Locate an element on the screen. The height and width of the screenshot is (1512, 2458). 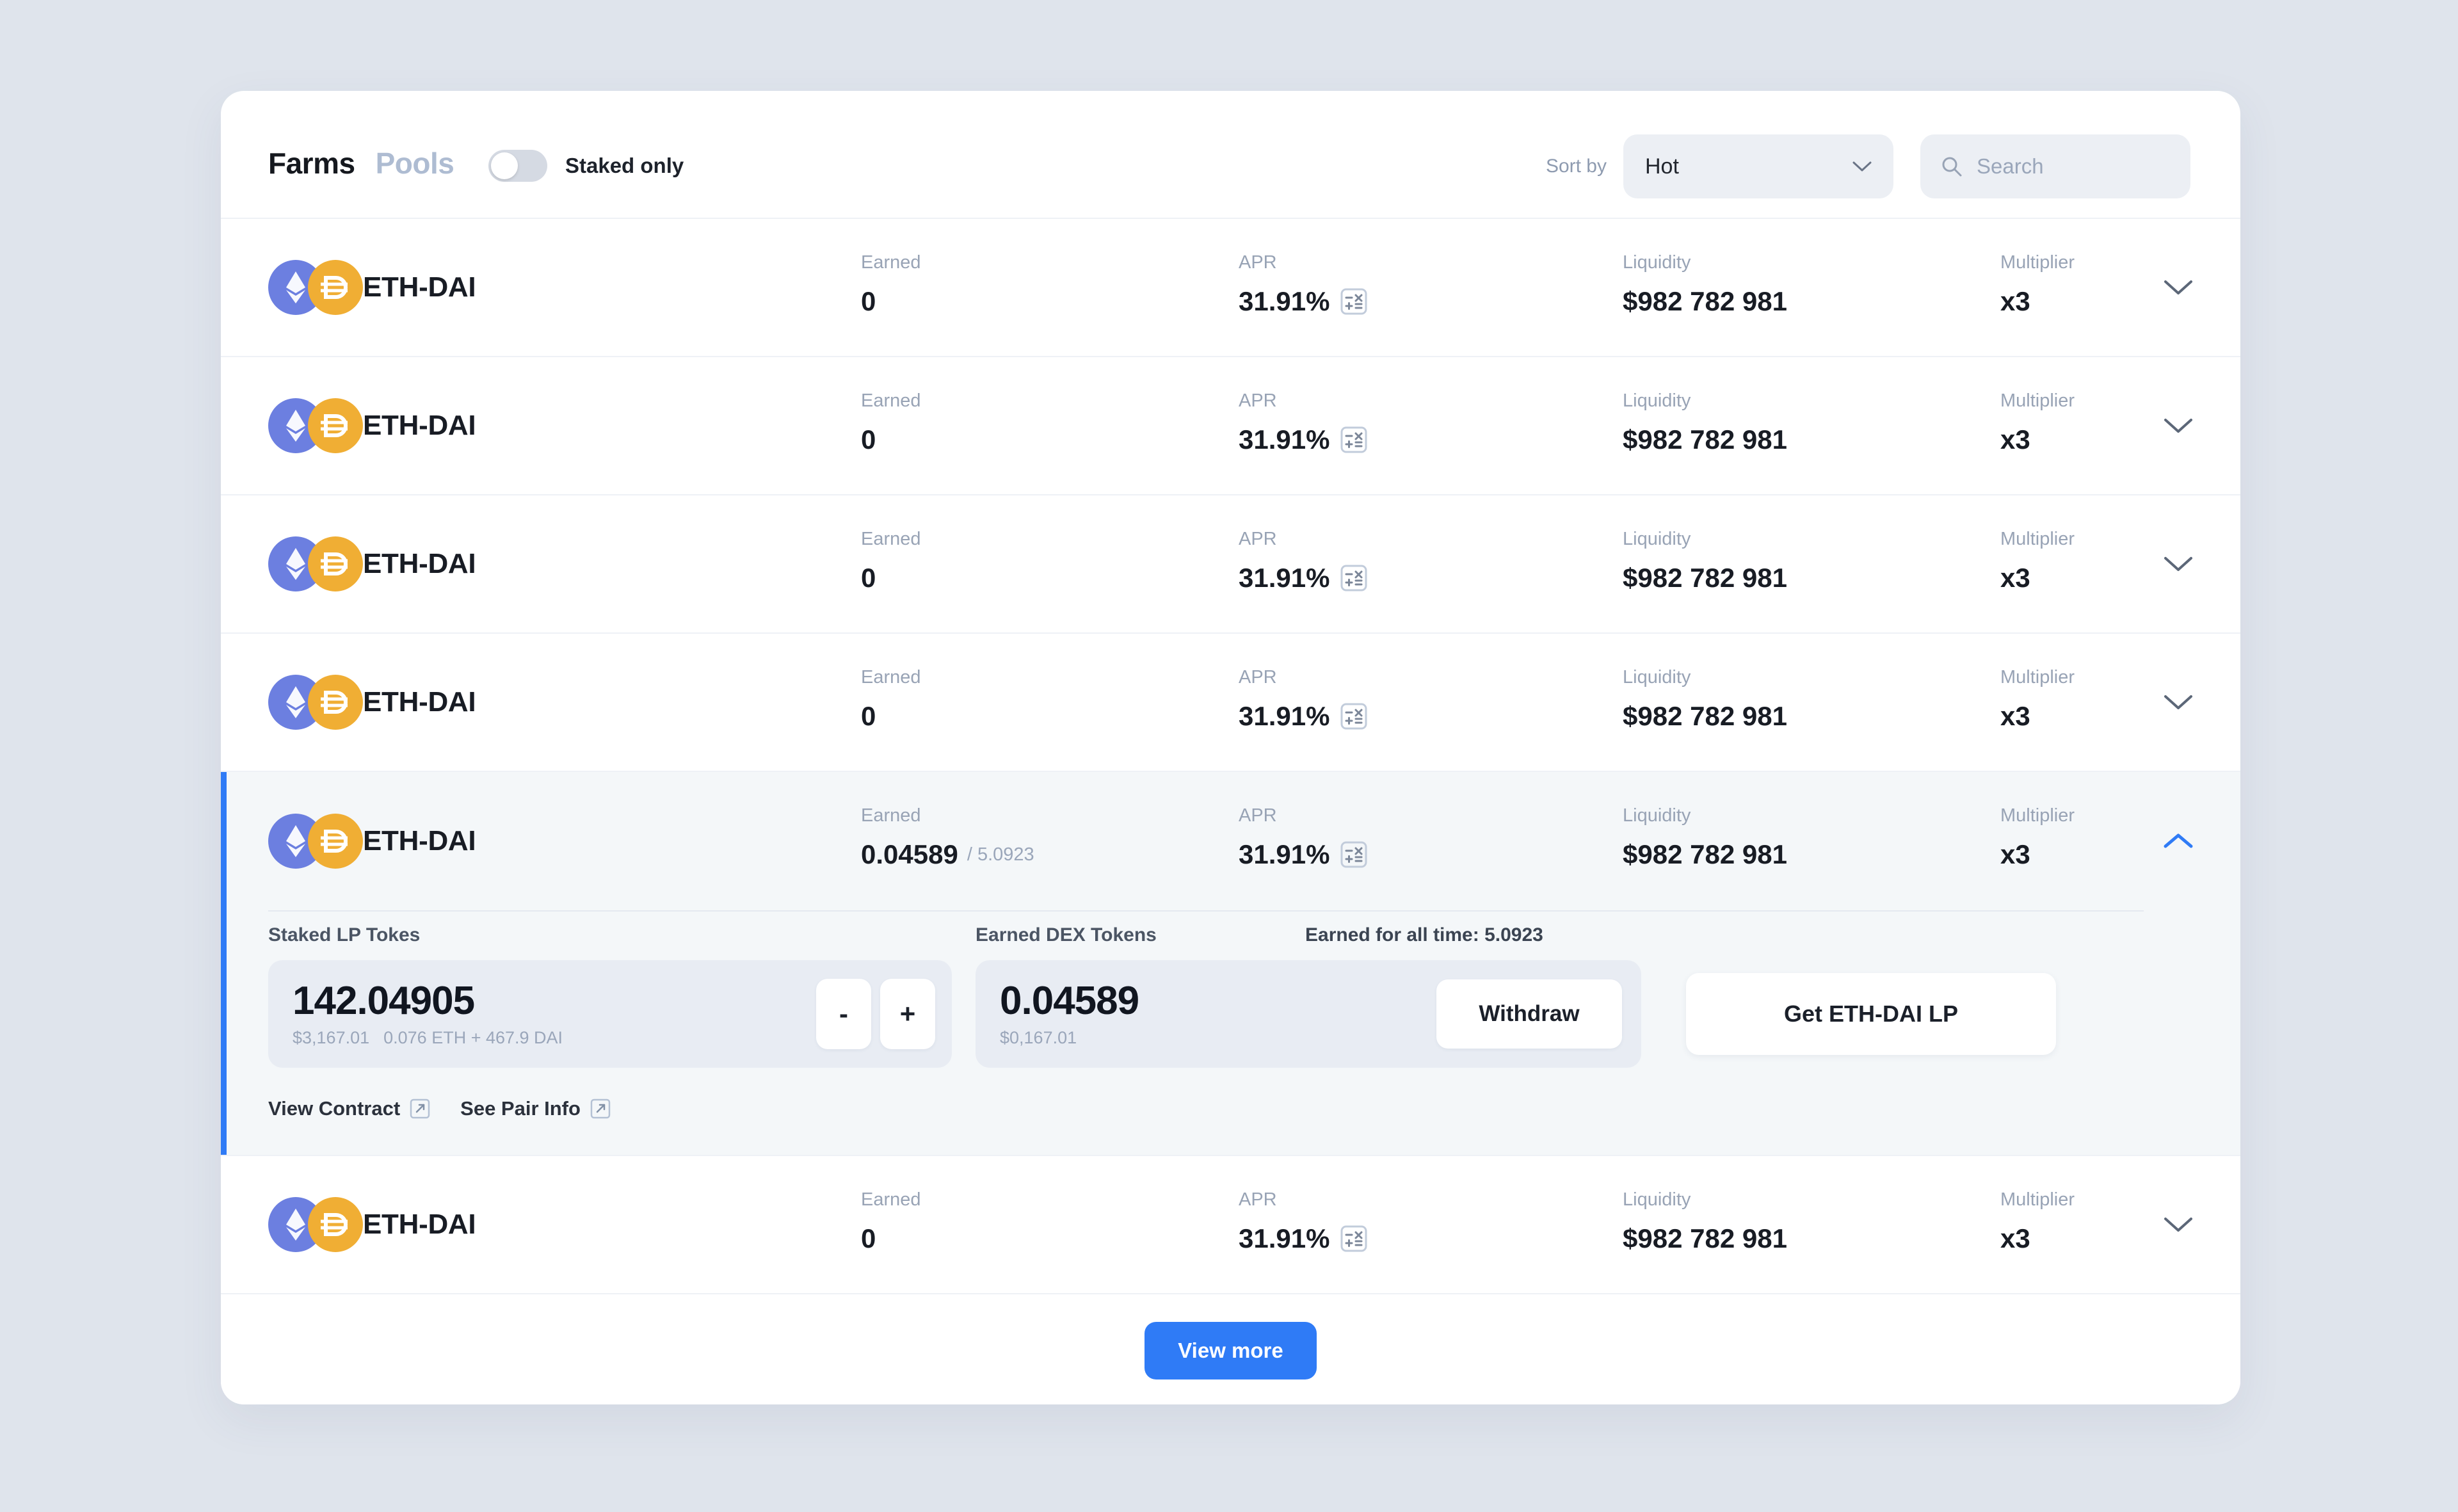
view-more-button: View more is located at coordinates (1231, 1350).